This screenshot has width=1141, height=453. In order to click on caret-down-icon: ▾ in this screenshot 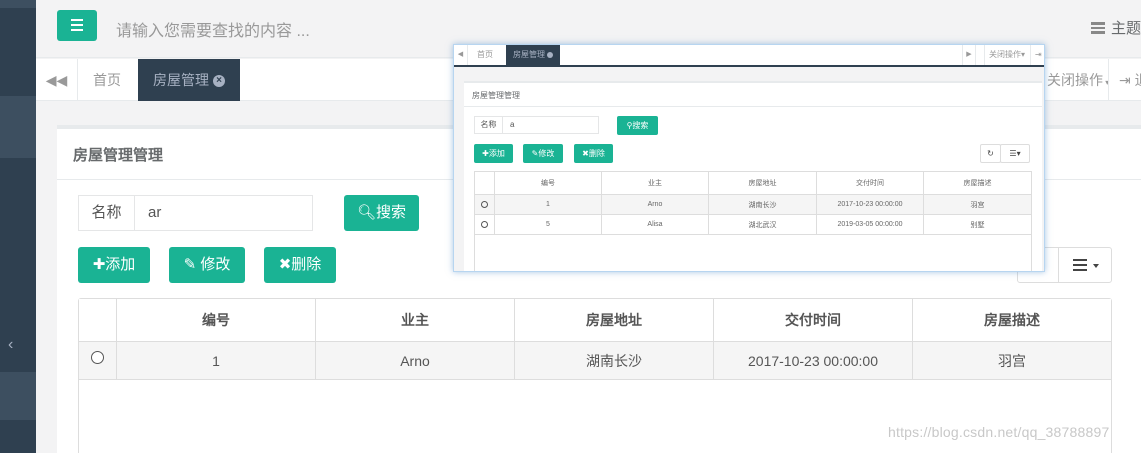, I will do `click(1023, 54)`.